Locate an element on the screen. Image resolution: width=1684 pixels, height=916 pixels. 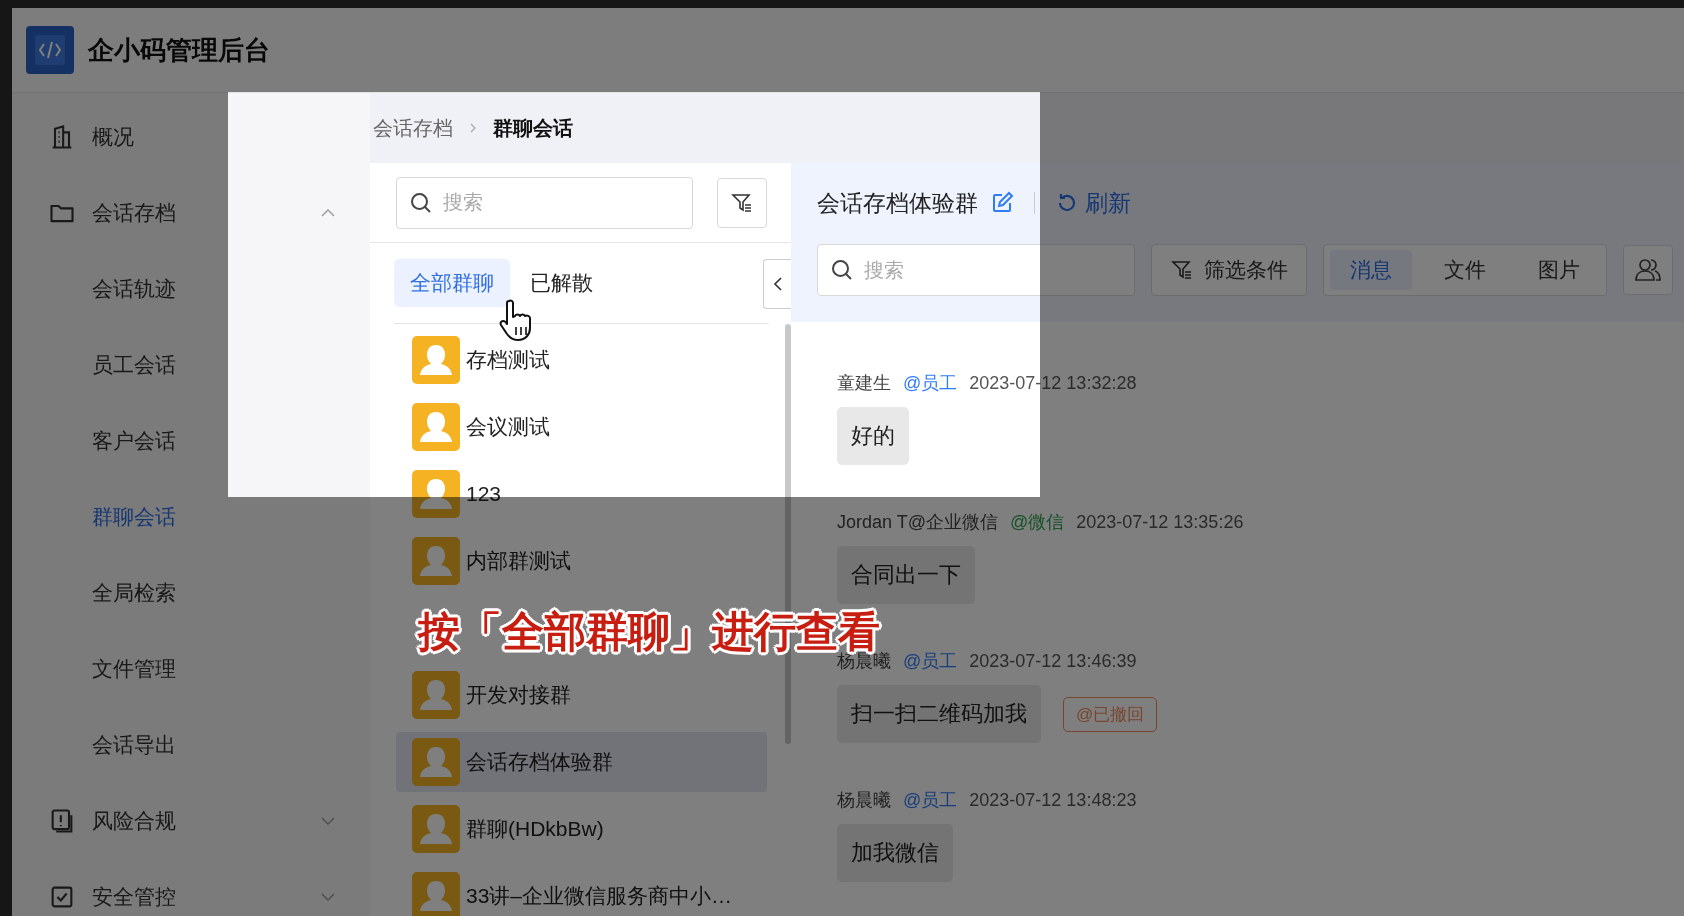
nav-item: 概况 is located at coordinates (113, 137).